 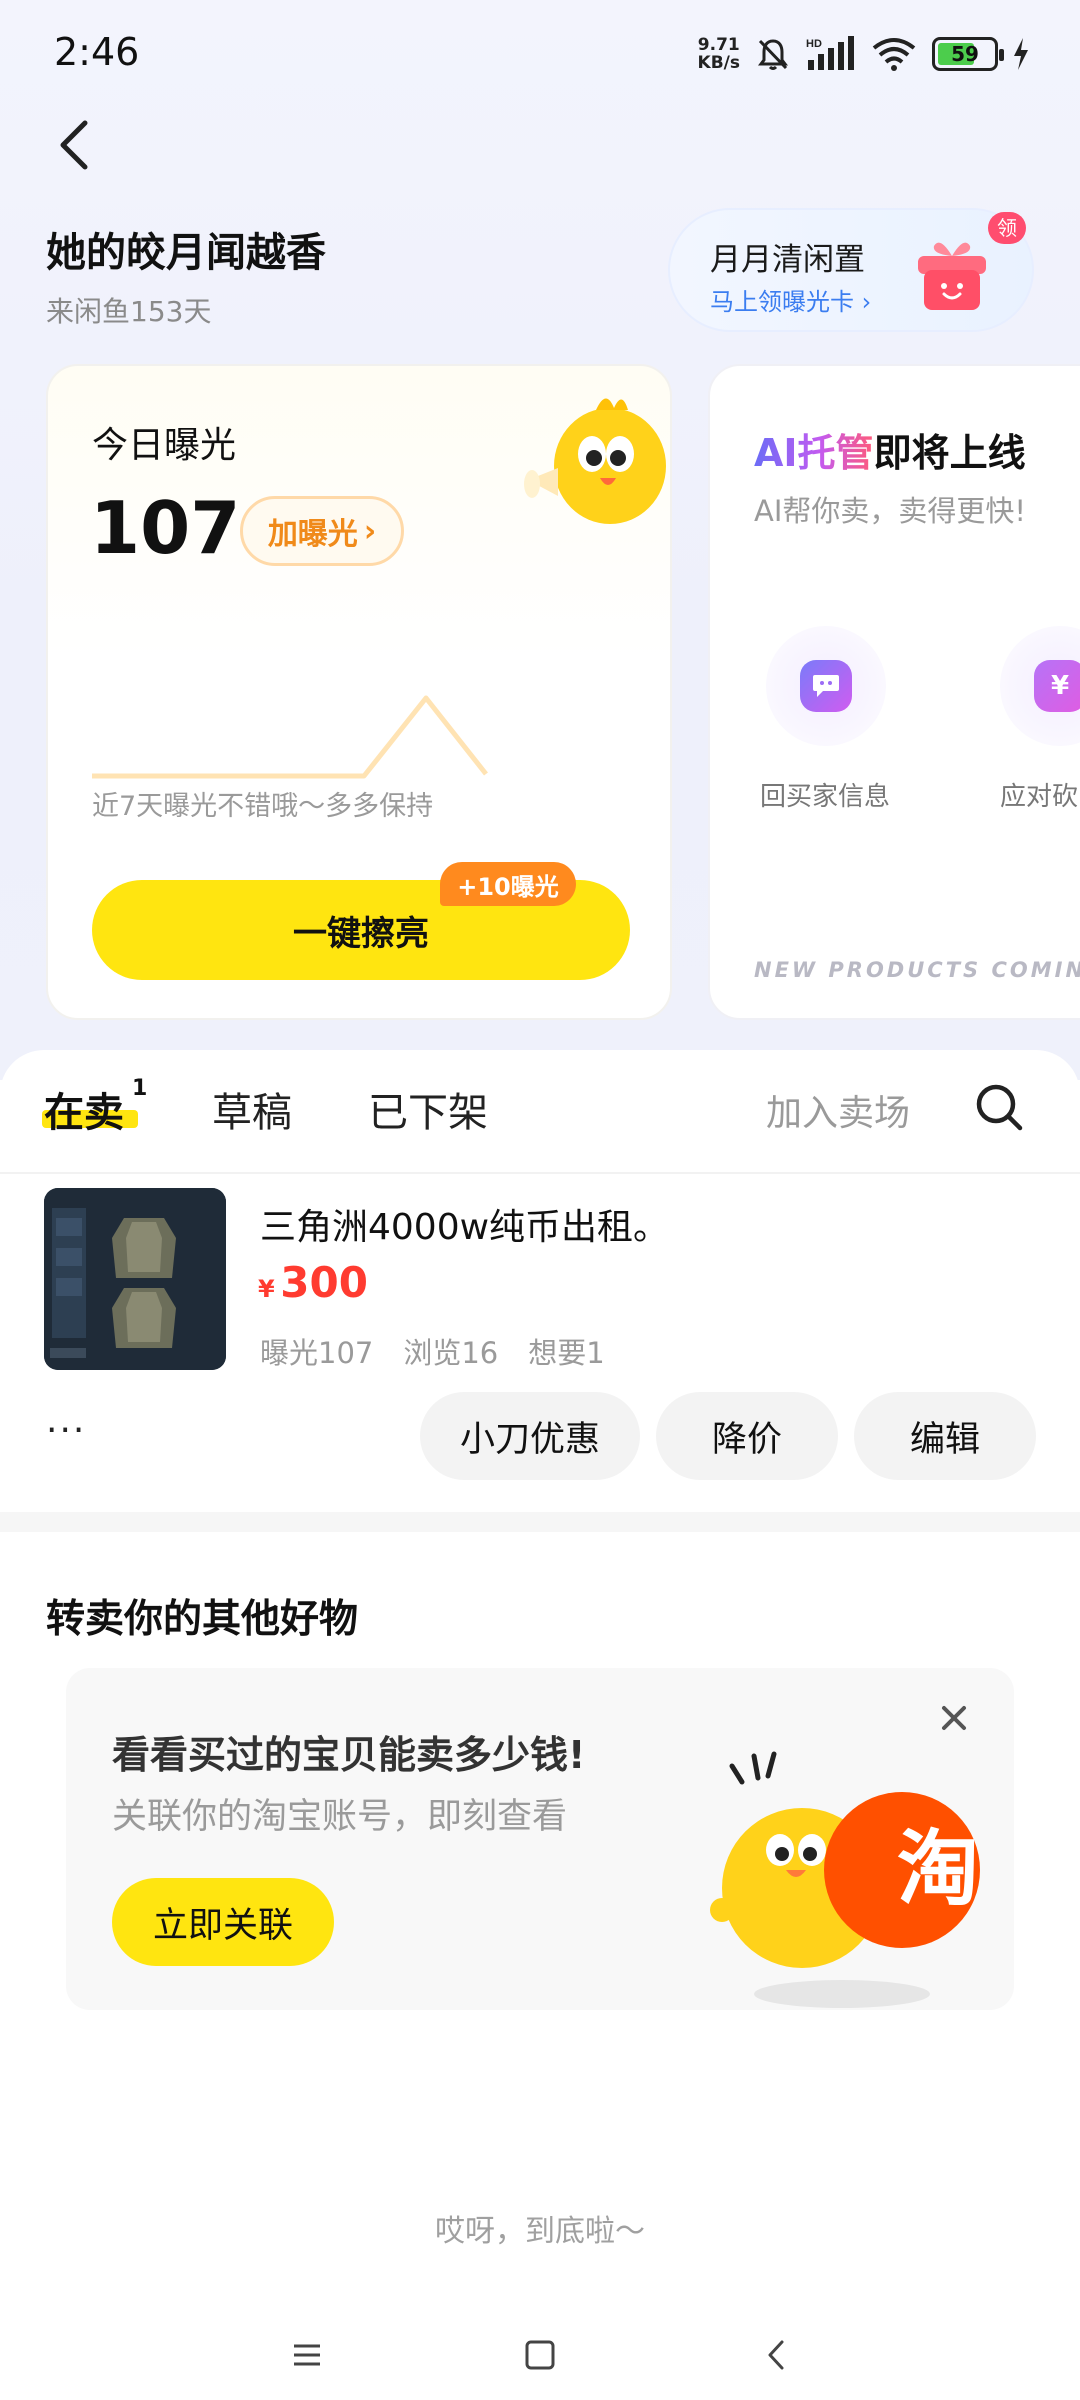 I want to click on price-currency: ¥, so click(x=266, y=1289).